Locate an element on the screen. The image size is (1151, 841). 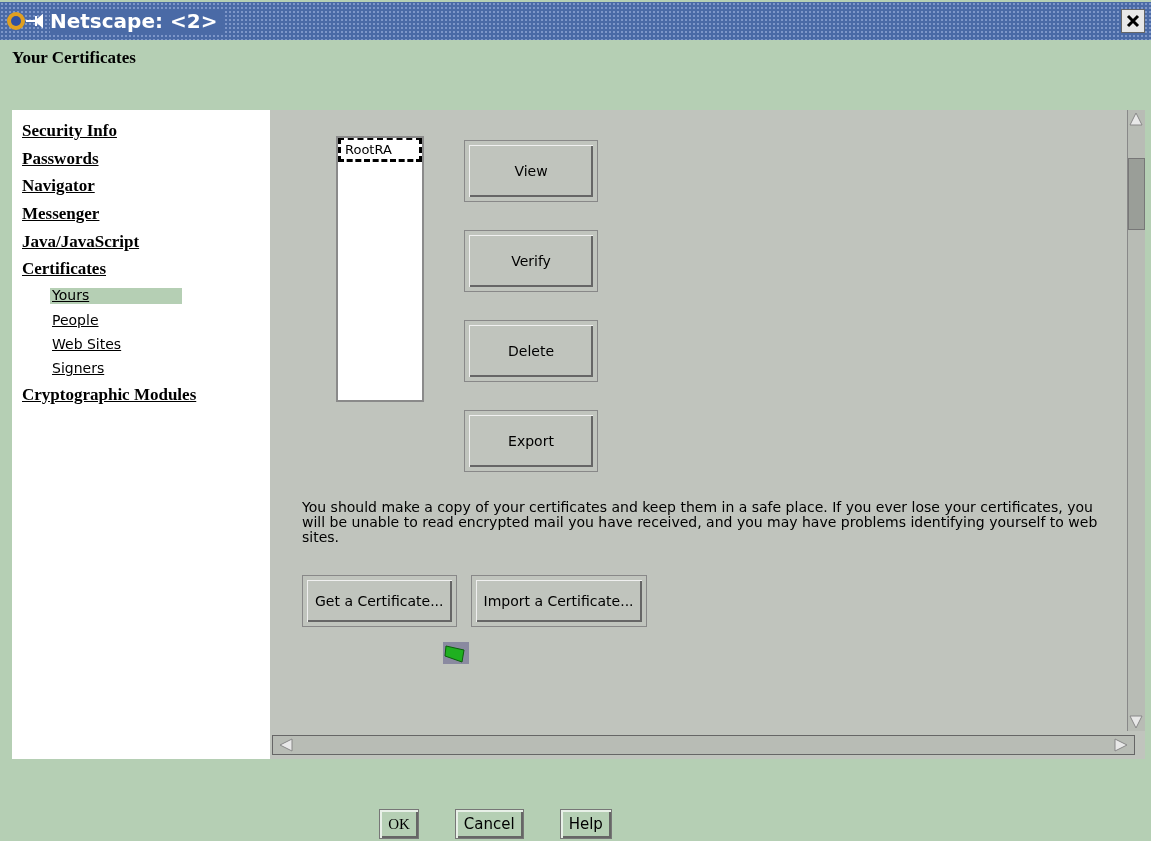
dialog-button: Cancel is located at coordinates (489, 824).